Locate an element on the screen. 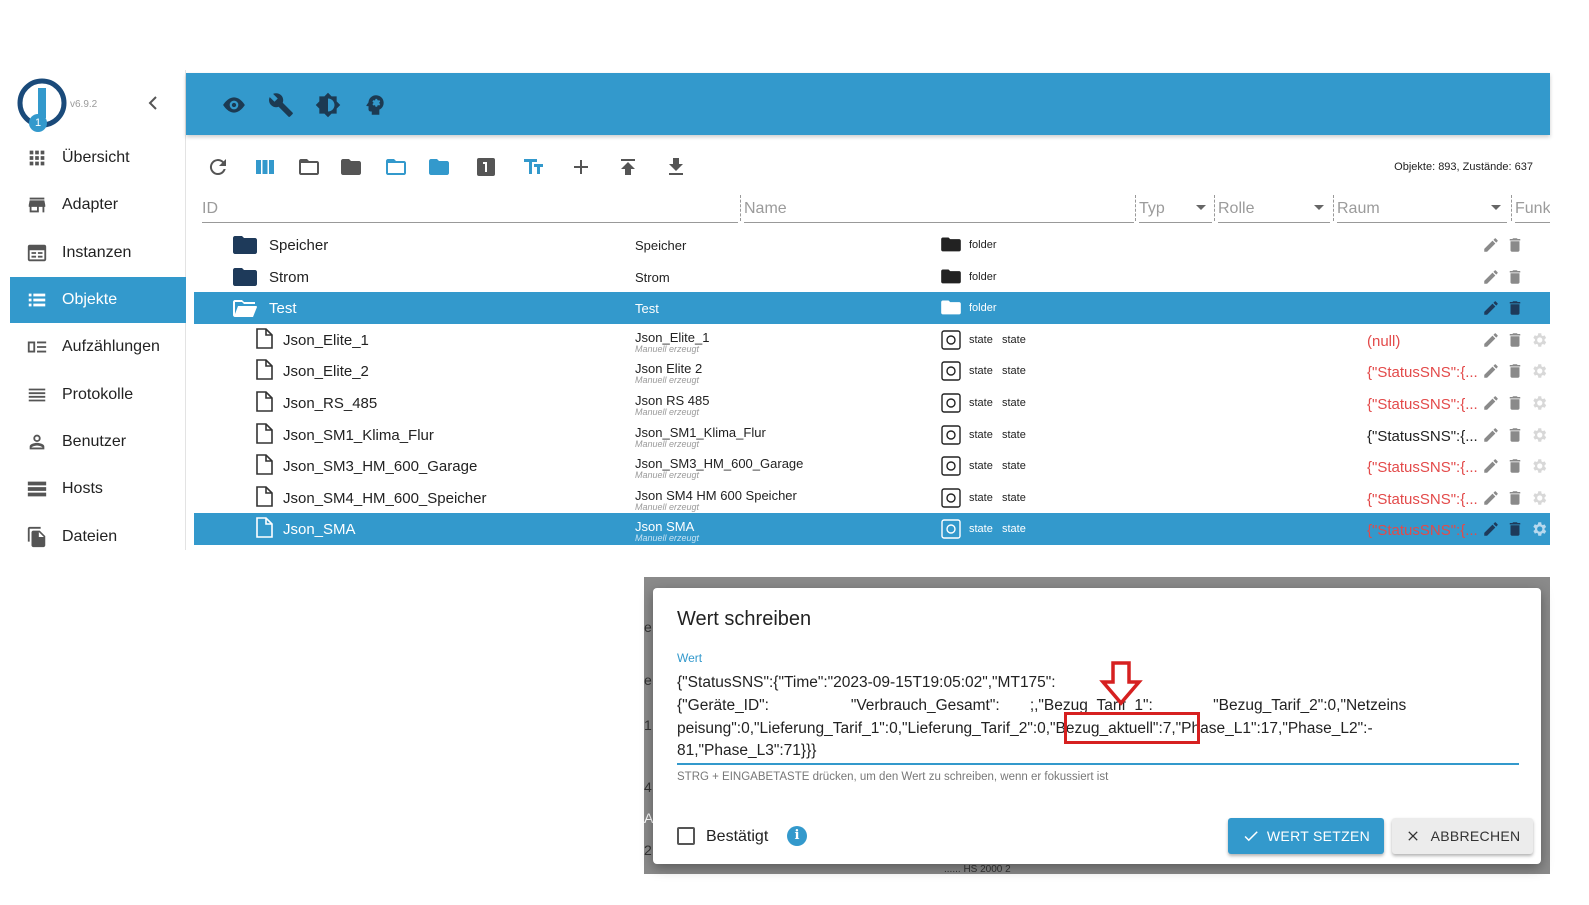 The image size is (1589, 905). sidebar-item-übersicht: Übersicht is located at coordinates (98, 158).